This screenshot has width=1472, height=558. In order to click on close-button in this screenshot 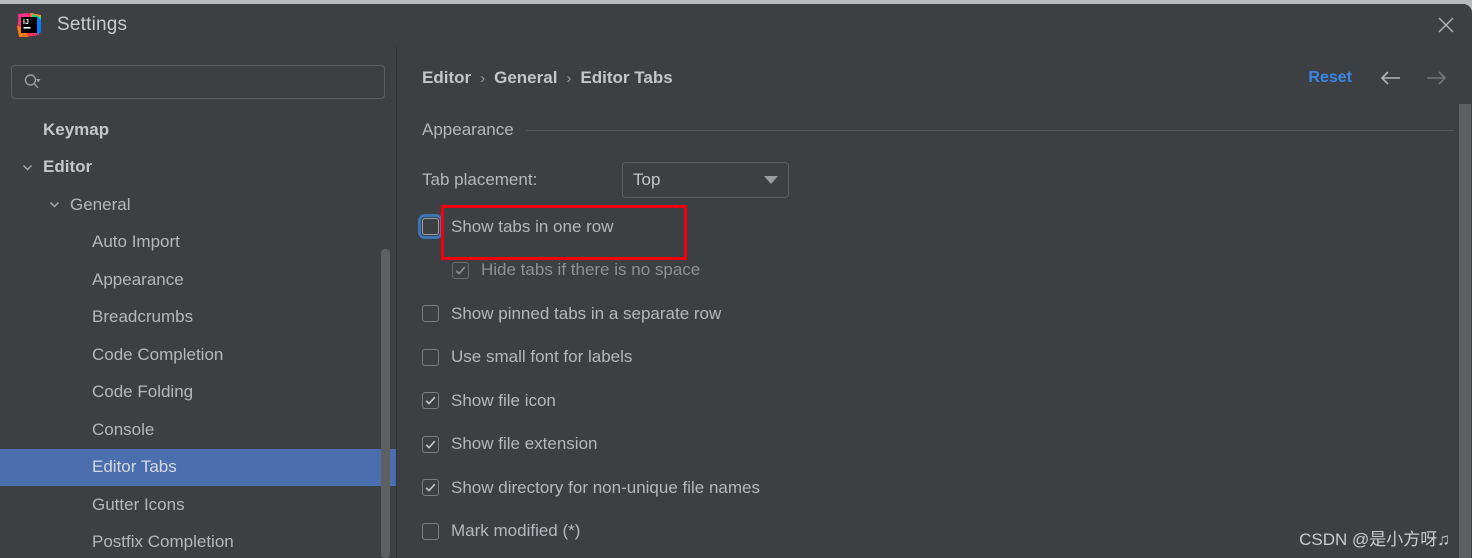, I will do `click(1446, 24)`.